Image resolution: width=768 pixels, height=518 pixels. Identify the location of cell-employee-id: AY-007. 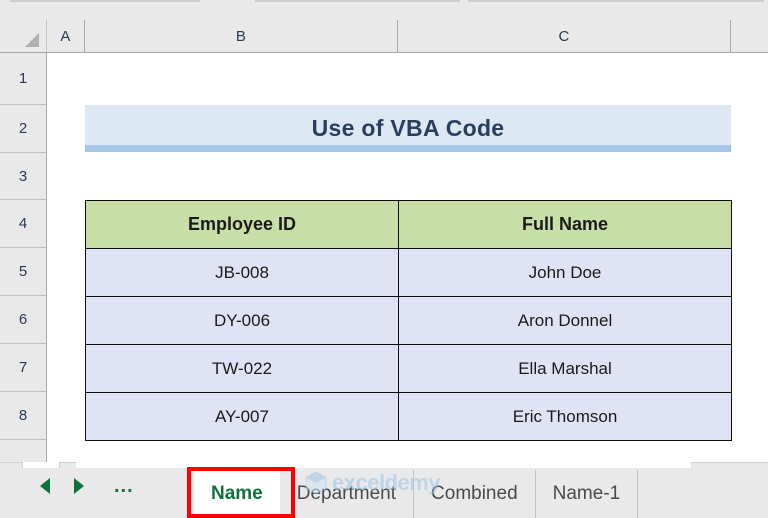
(242, 416).